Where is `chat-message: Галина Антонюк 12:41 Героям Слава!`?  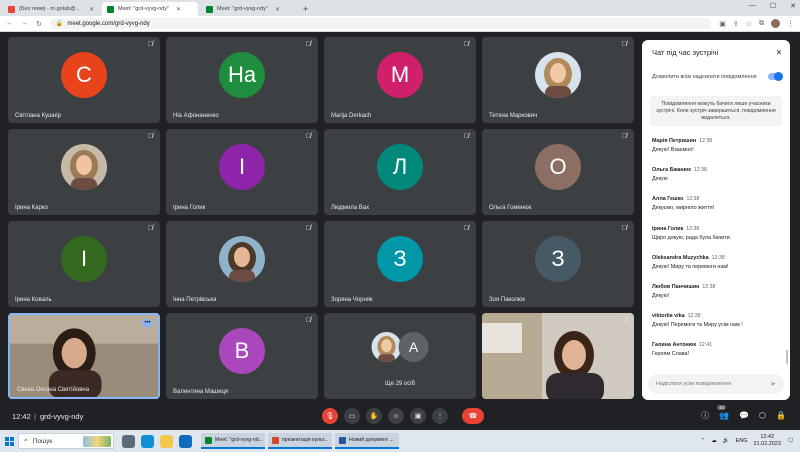
chat-message: Галина Антонюк 12:41 Героям Слава! is located at coordinates (718, 356).